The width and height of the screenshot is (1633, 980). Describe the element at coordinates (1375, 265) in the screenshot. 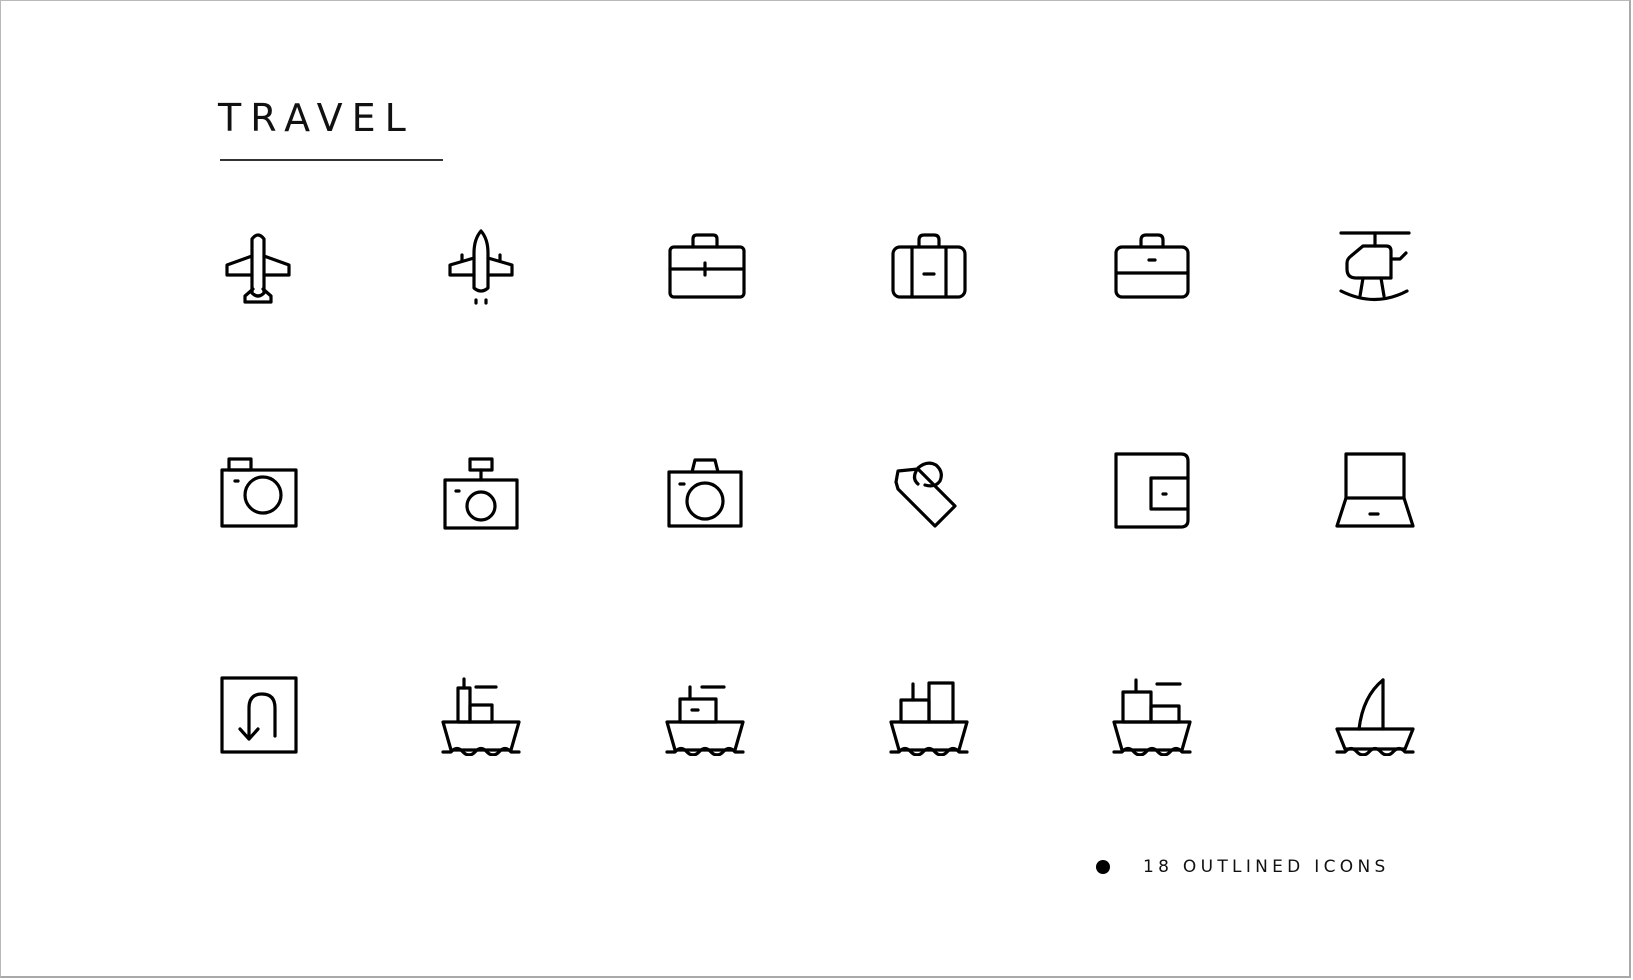

I see `helicopter-icon` at that location.